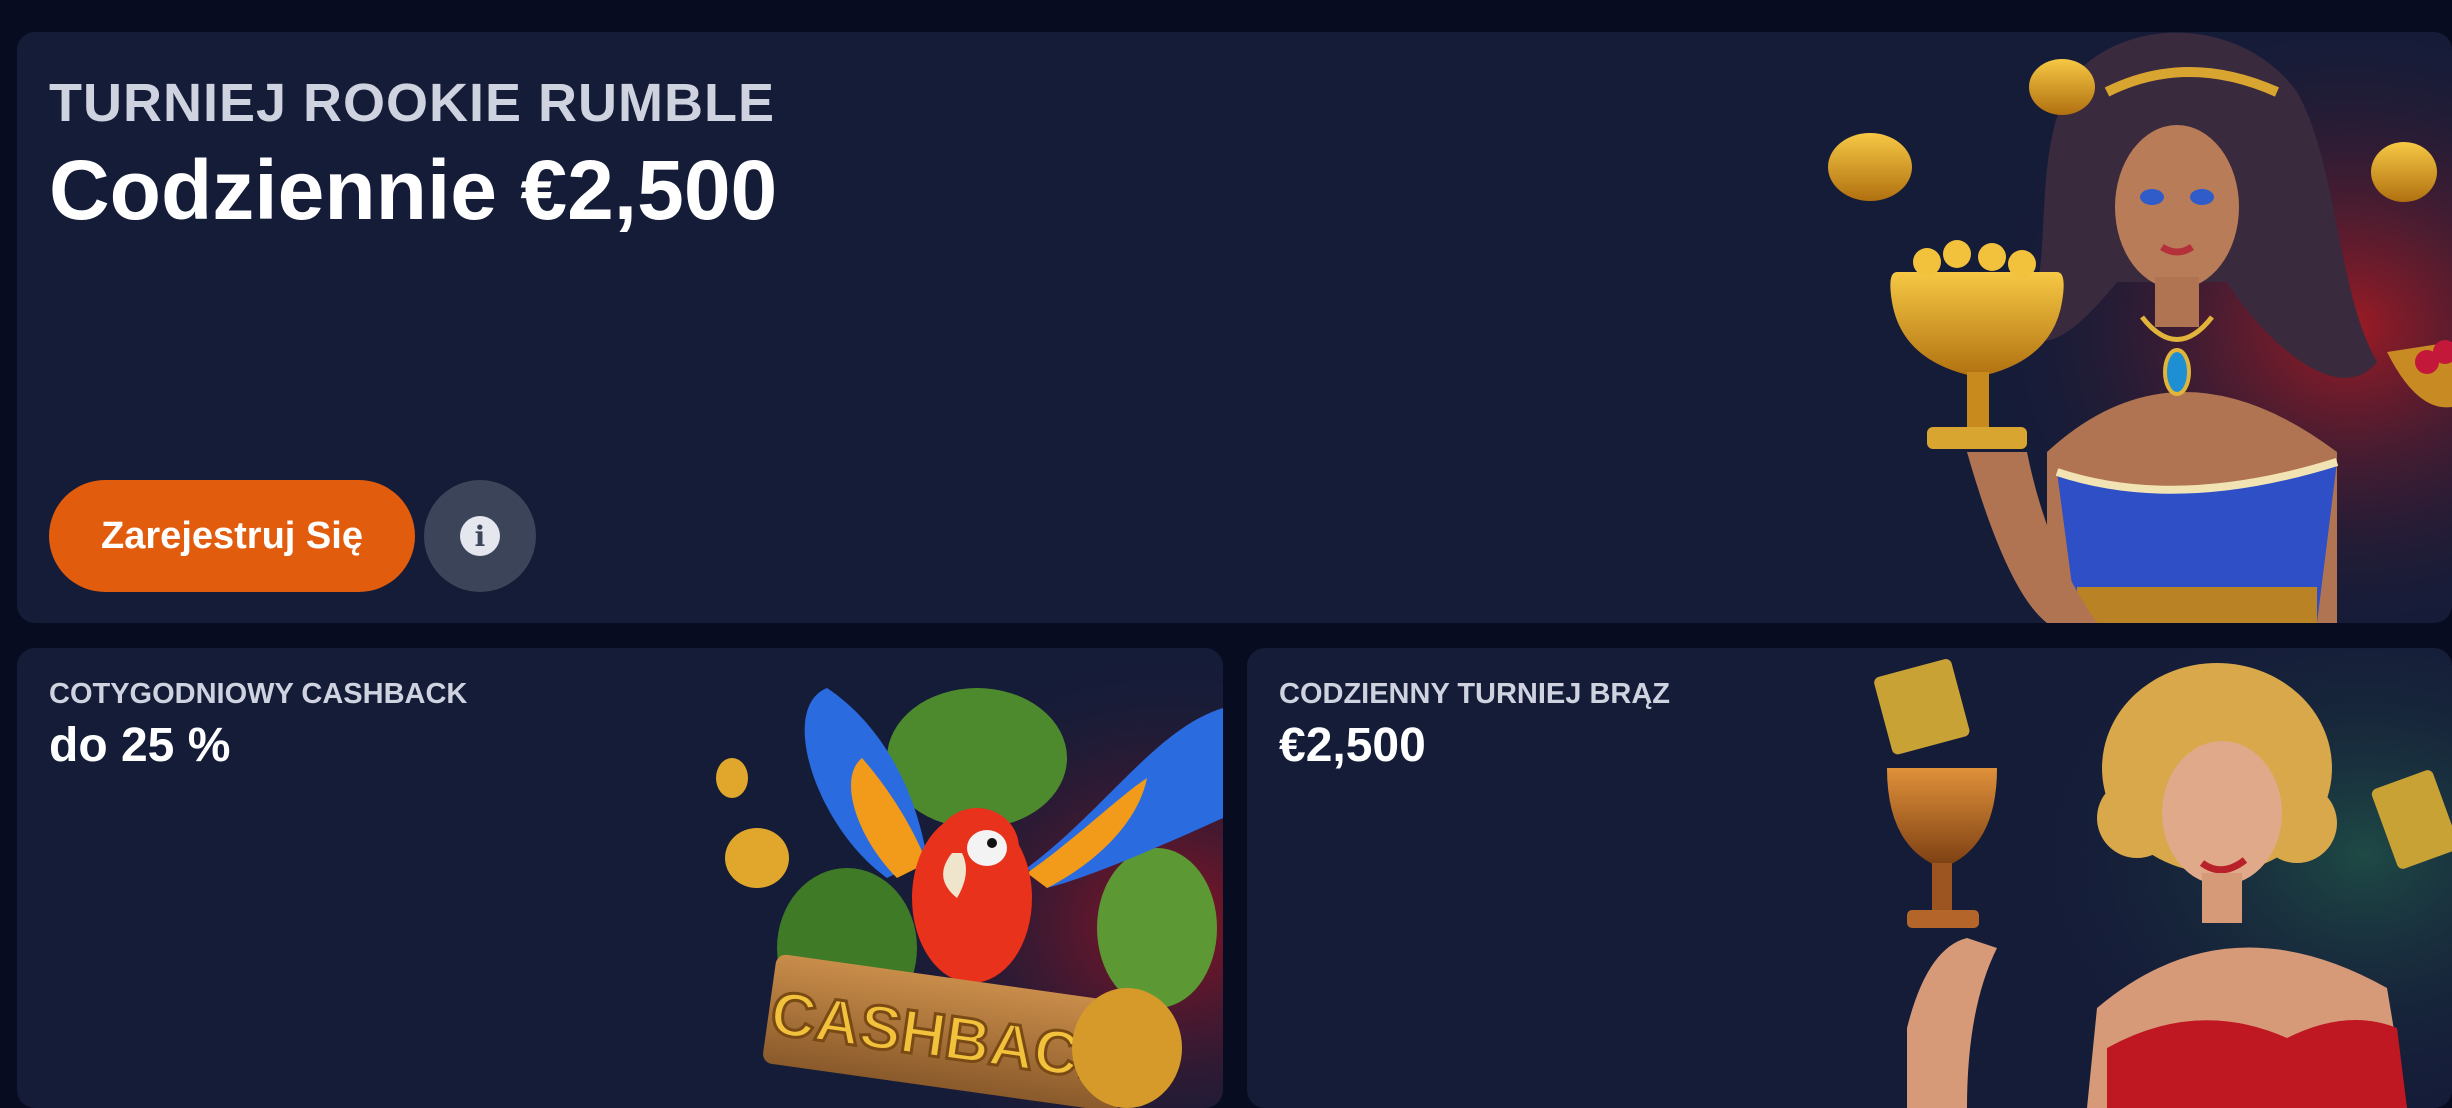 The width and height of the screenshot is (2452, 1108). What do you see at coordinates (2114, 327) in the screenshot?
I see `goddess-illustration` at bounding box center [2114, 327].